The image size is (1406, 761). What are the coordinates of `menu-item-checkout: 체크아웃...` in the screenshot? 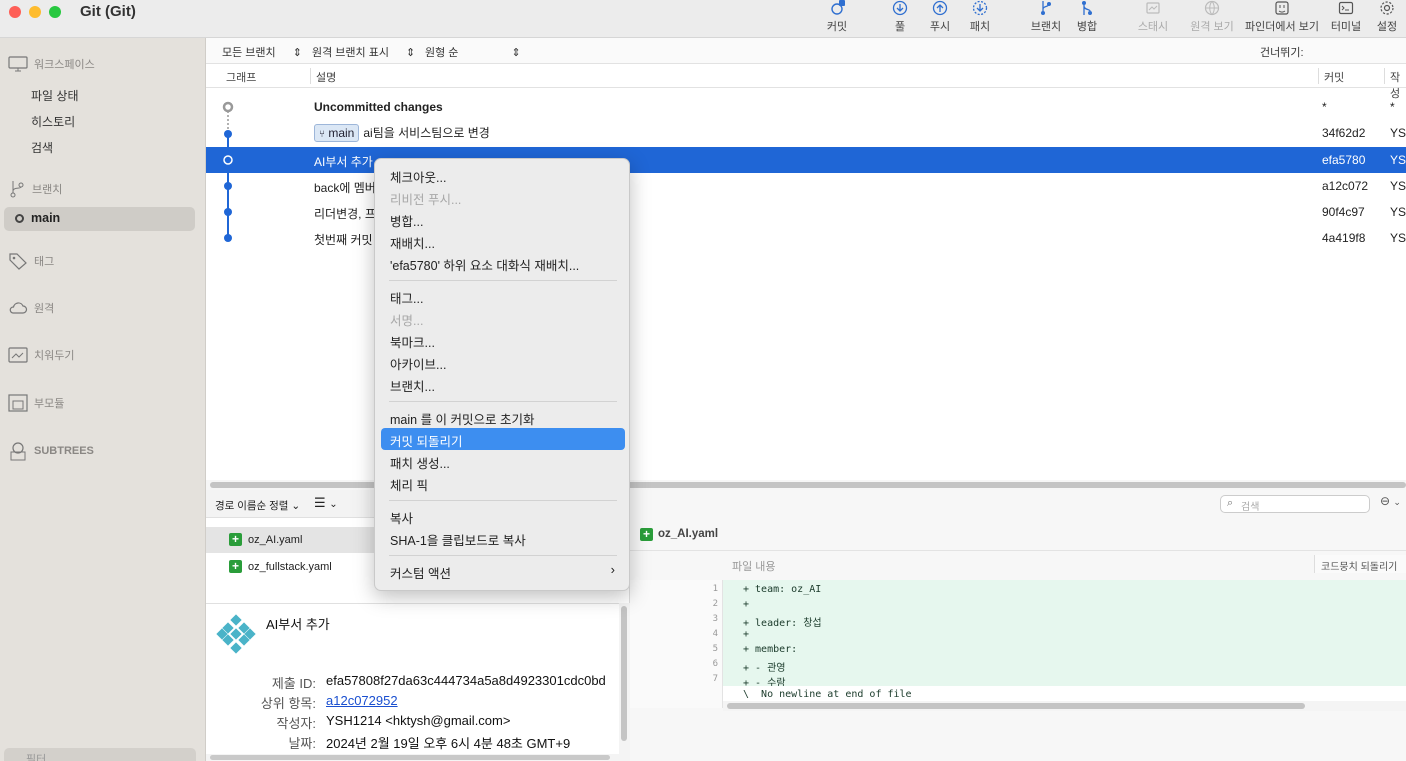 It's located at (503, 175).